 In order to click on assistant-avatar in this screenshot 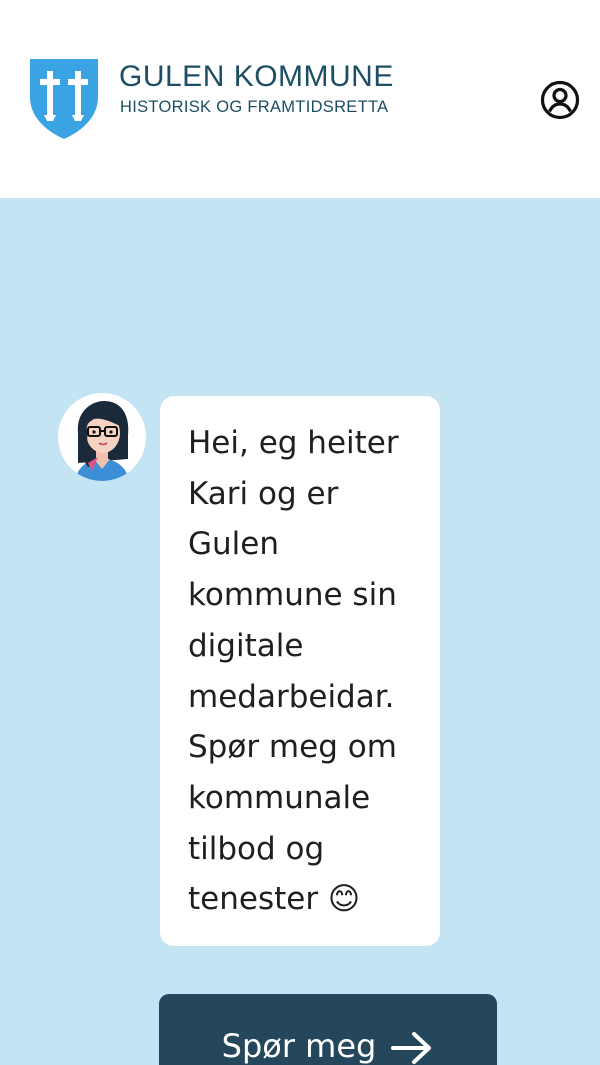, I will do `click(102, 437)`.